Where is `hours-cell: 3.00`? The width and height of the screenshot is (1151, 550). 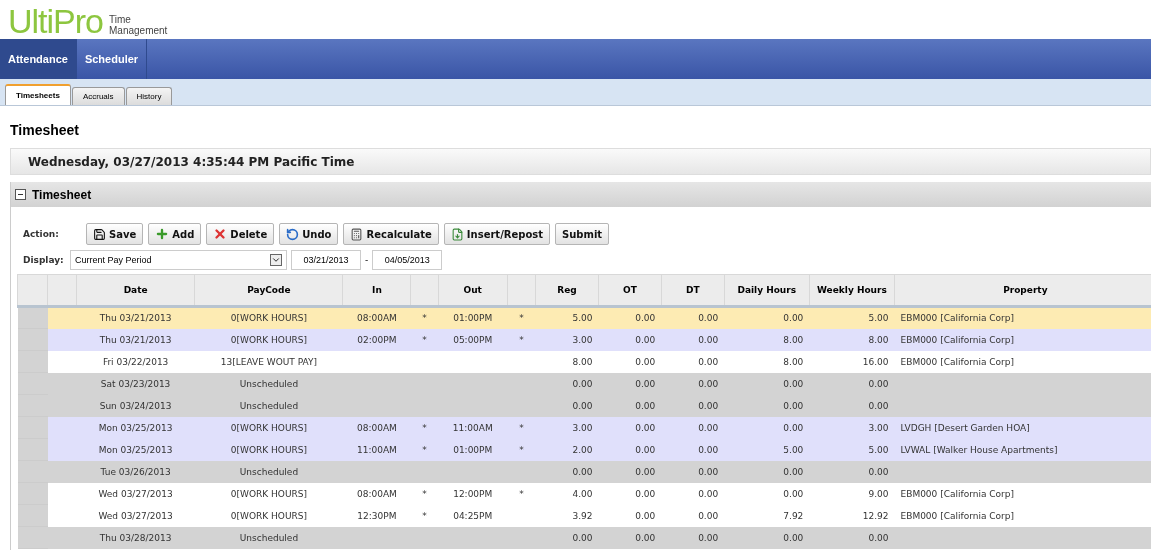
hours-cell: 3.00 is located at coordinates (878, 427).